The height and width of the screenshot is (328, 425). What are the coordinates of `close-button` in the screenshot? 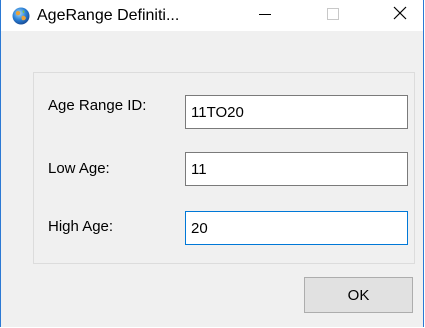 It's located at (400, 15).